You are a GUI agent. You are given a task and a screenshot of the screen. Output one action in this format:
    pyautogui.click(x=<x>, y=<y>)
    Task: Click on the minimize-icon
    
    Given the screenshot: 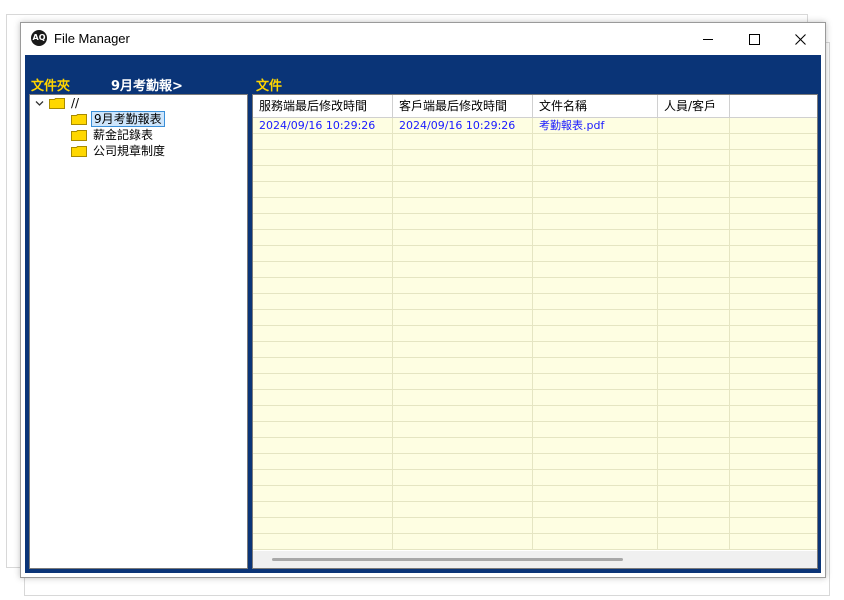 What is the action you would take?
    pyautogui.click(x=708, y=39)
    